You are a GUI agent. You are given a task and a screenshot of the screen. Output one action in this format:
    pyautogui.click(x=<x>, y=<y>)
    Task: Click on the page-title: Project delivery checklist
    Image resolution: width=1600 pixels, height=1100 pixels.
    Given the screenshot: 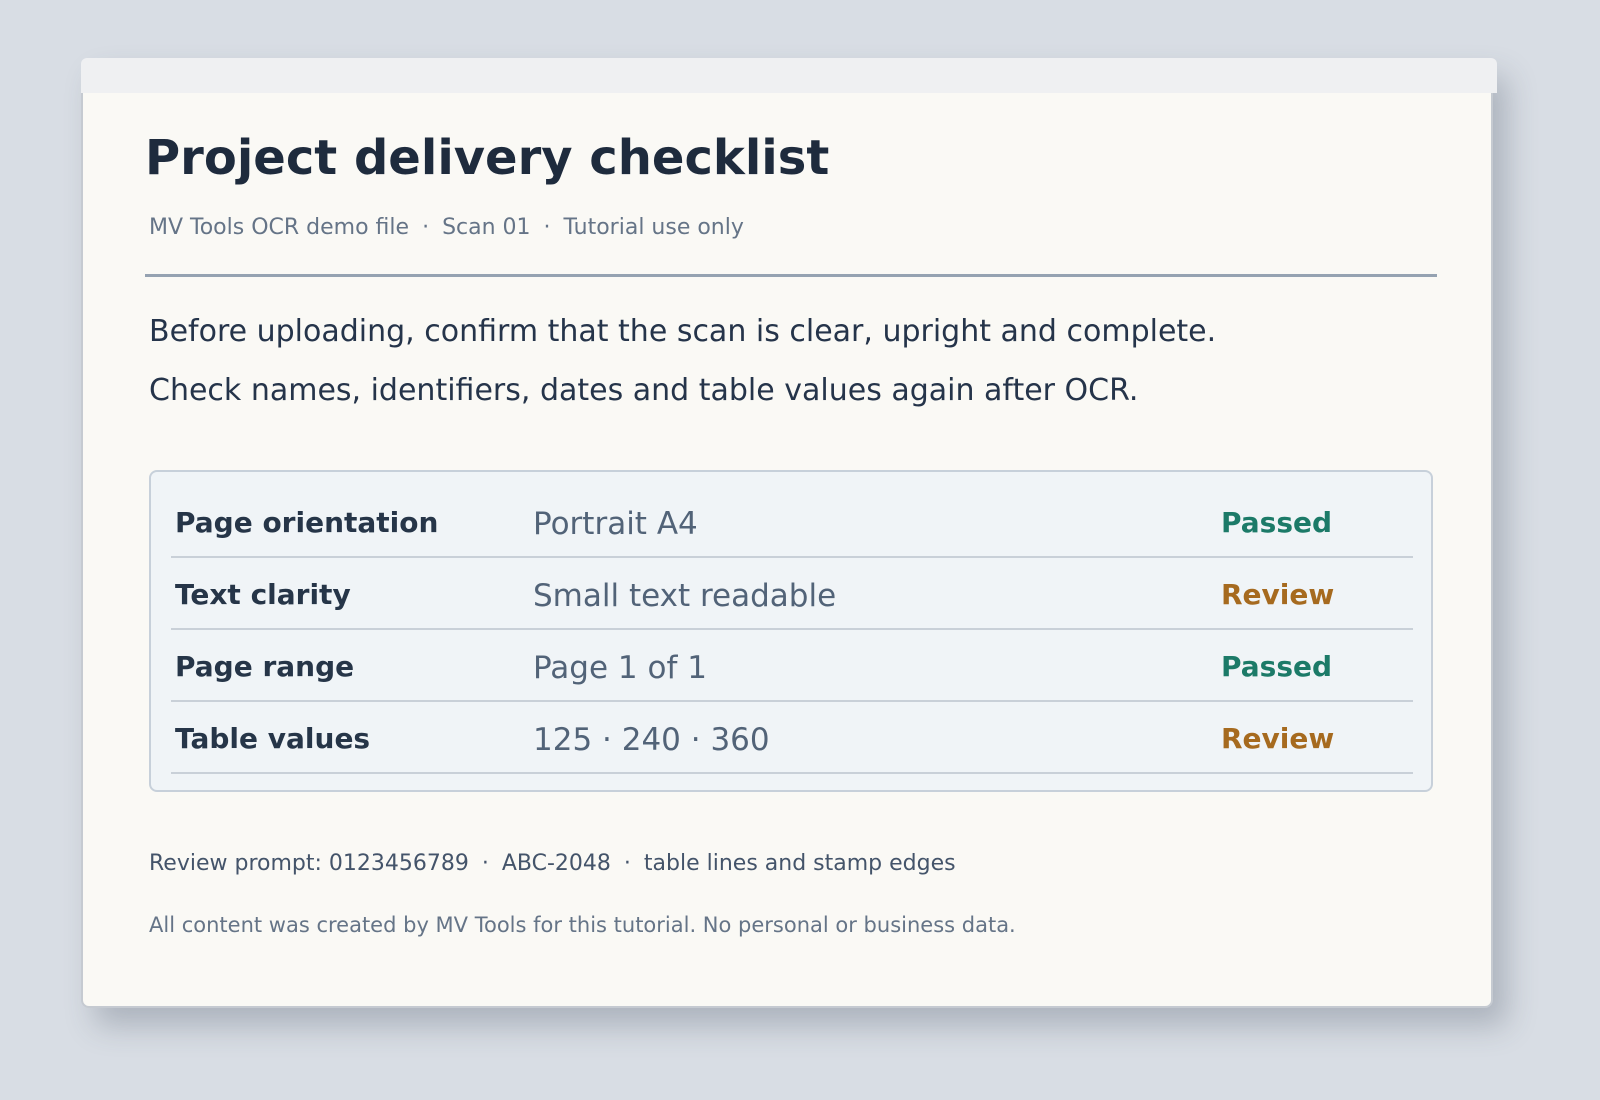 What is the action you would take?
    pyautogui.click(x=487, y=158)
    